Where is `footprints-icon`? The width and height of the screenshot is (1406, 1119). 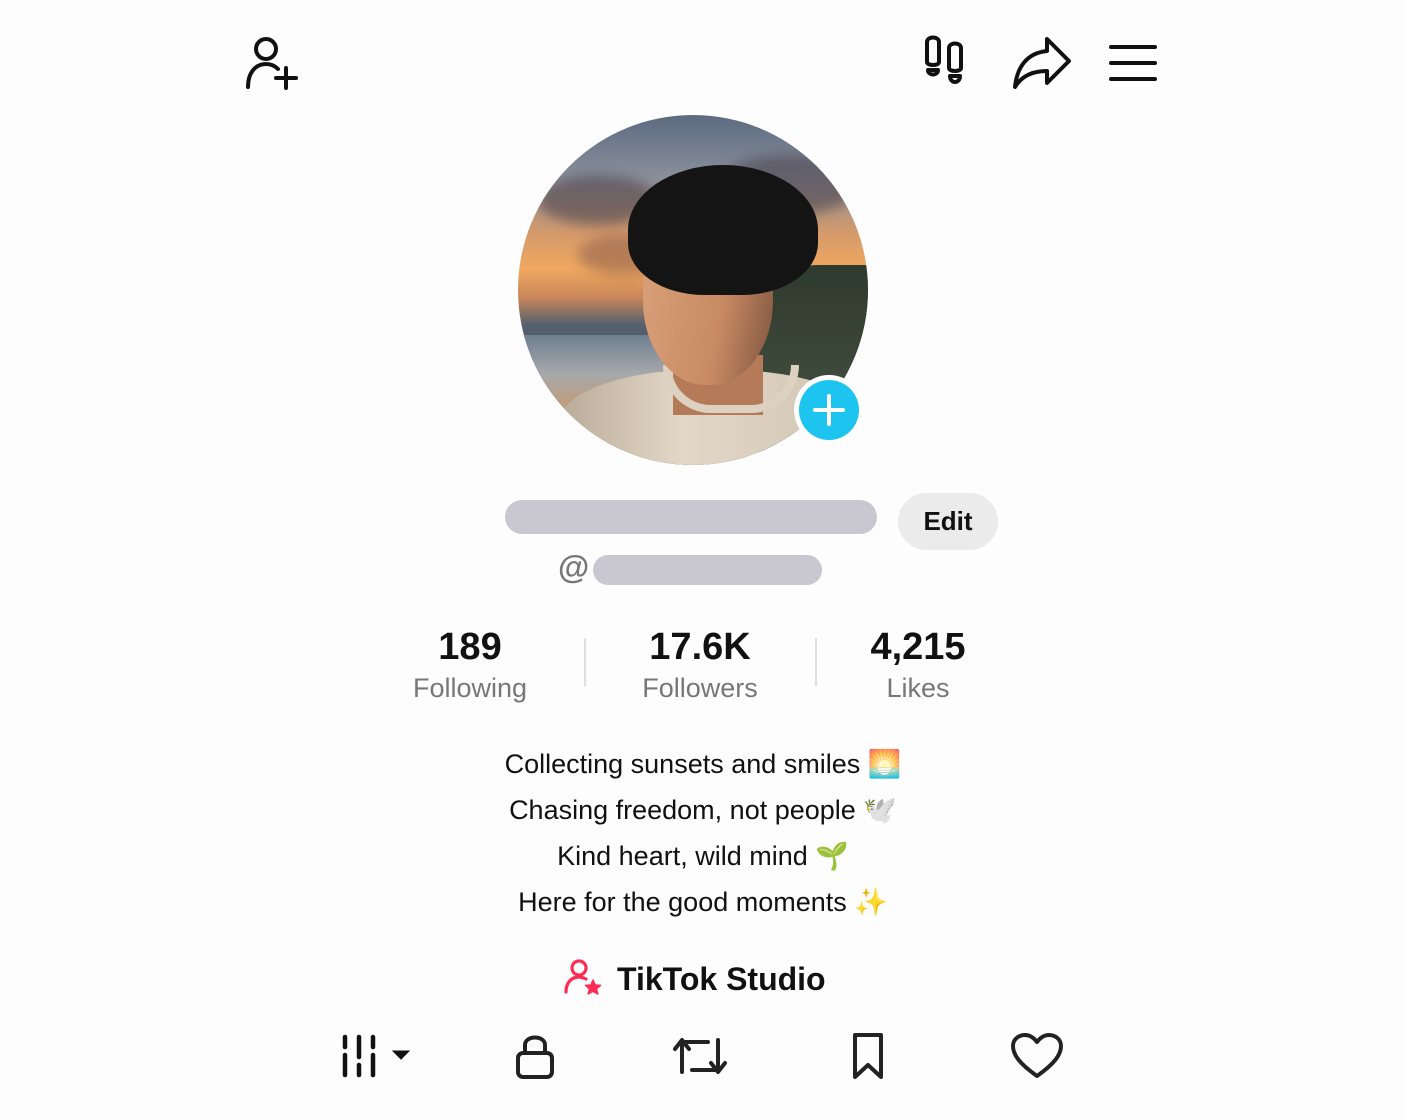 footprints-icon is located at coordinates (947, 62).